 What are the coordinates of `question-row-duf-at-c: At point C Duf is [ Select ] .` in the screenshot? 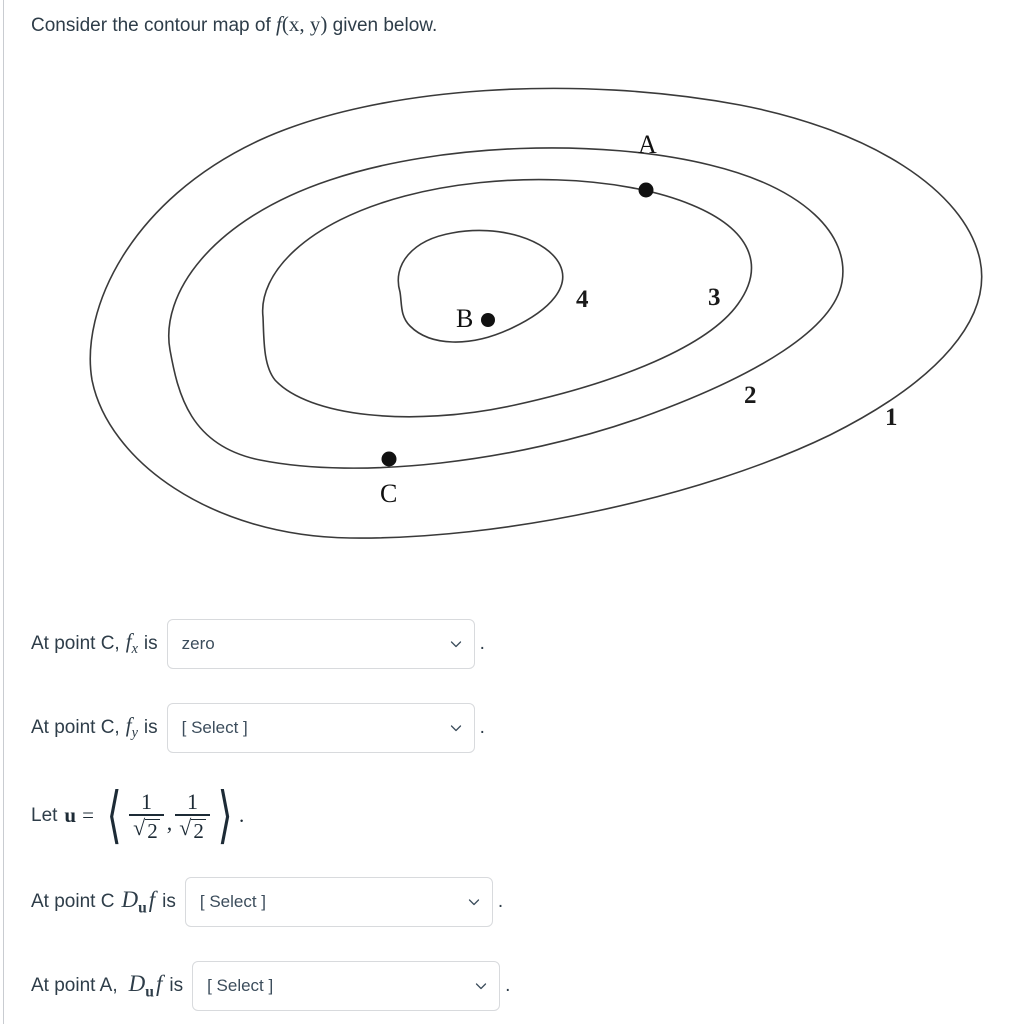 It's located at (267, 902).